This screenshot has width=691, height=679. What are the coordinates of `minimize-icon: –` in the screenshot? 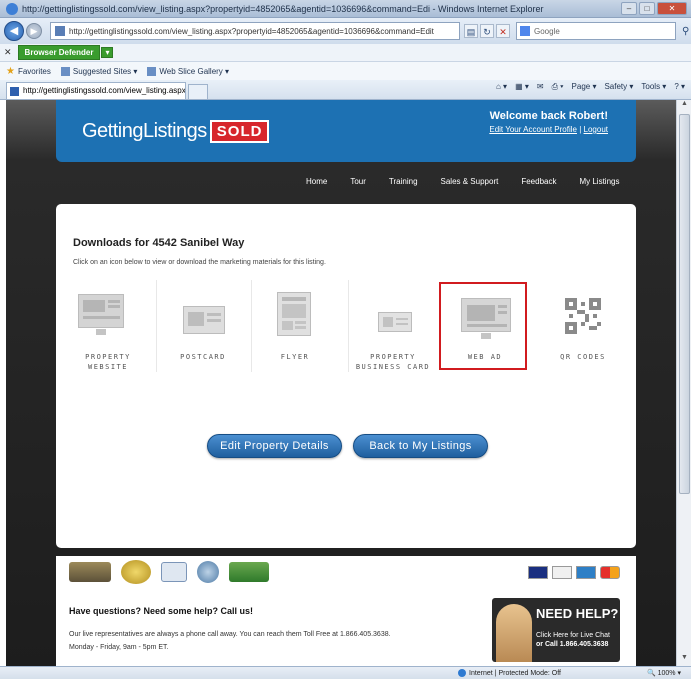 It's located at (629, 8).